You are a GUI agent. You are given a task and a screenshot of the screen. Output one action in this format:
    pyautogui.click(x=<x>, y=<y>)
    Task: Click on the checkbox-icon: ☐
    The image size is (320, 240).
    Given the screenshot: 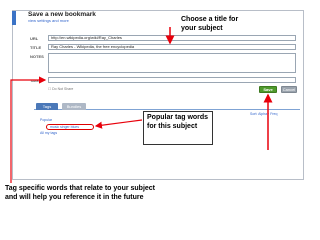 What is the action you would take?
    pyautogui.click(x=49, y=89)
    